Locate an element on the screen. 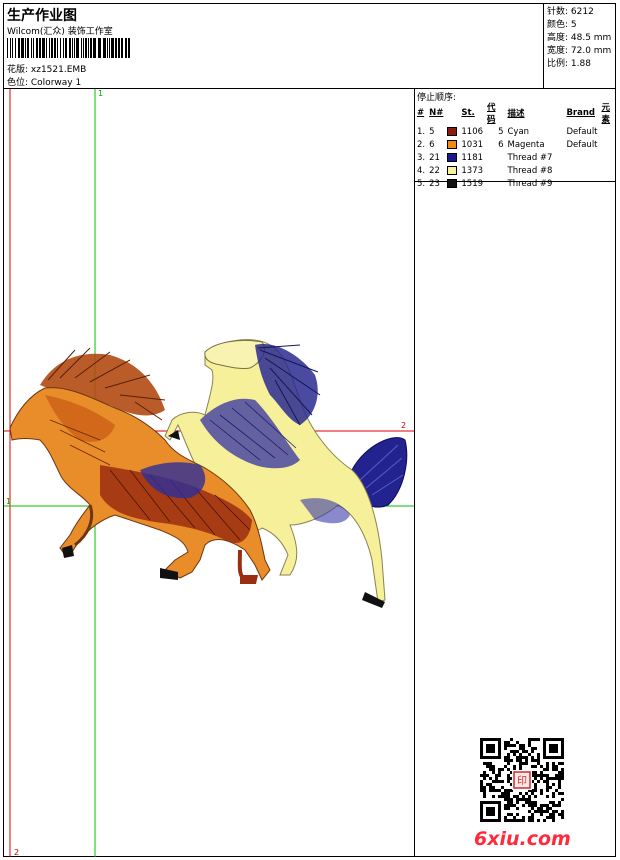 This screenshot has width=620, height=860. qr-code: 印 is located at coordinates (522, 780).